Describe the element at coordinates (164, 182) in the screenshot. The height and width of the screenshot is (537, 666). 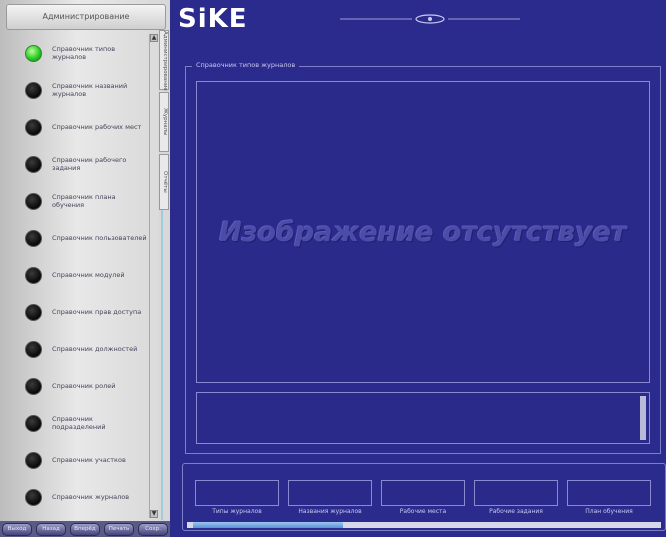
I see `vtab-reports: Отчёты` at that location.